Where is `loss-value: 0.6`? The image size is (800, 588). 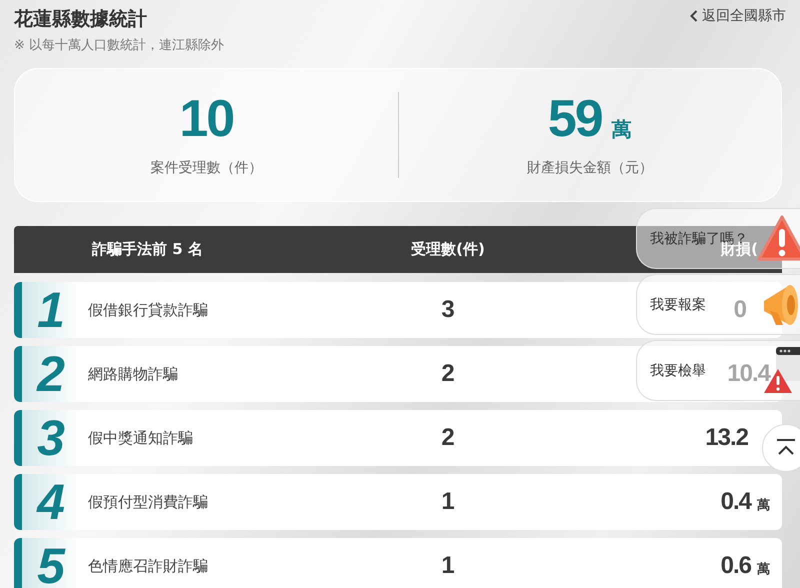
loss-value: 0.6 is located at coordinates (735, 566).